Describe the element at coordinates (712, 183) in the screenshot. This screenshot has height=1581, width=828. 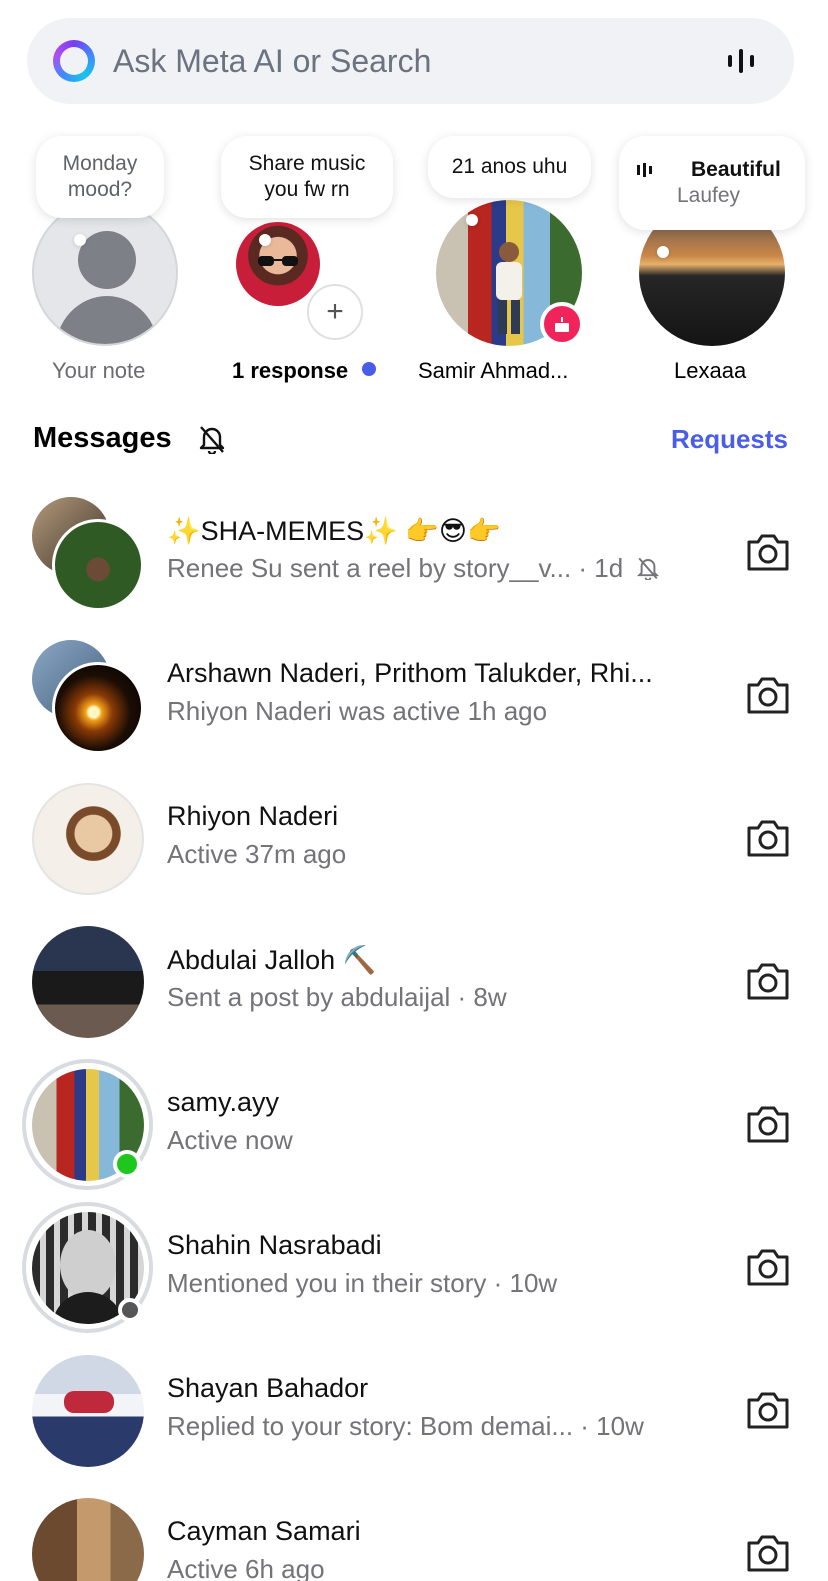
I see `note-bubble-music: Beautiful Laufey` at that location.